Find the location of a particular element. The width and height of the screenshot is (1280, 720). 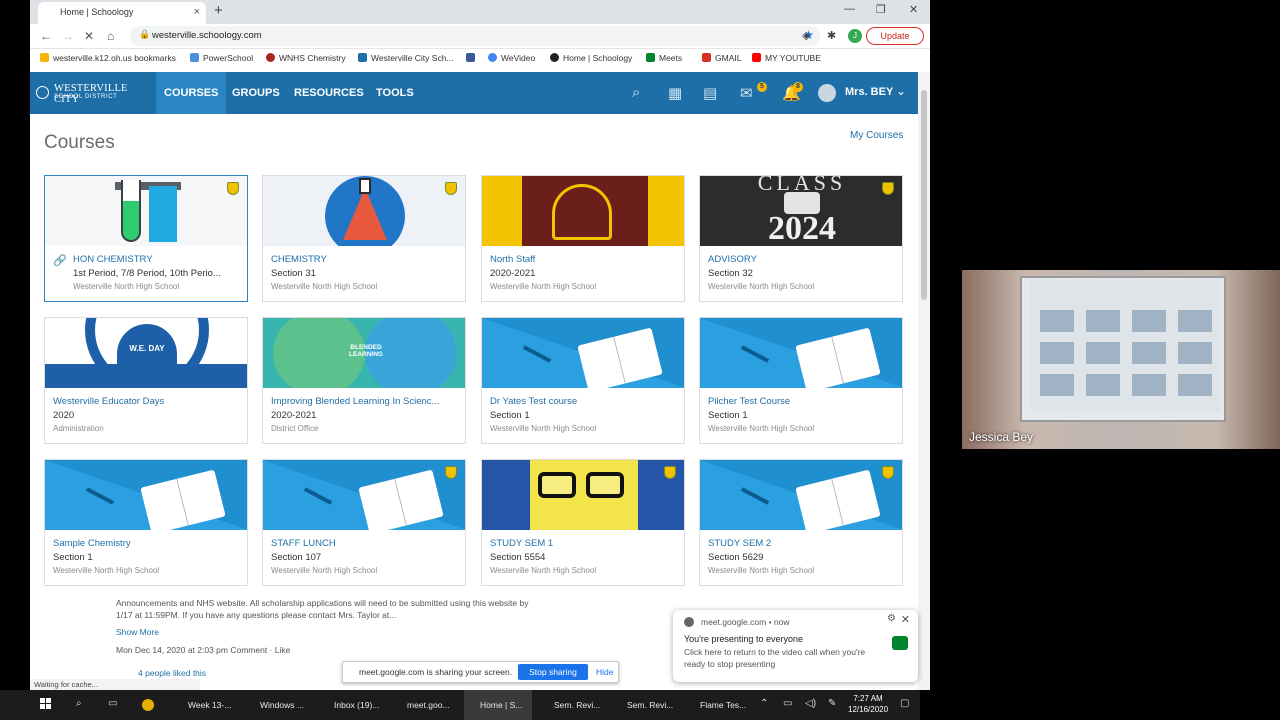

task-view-icon: ▭ is located at coordinates (112, 703).